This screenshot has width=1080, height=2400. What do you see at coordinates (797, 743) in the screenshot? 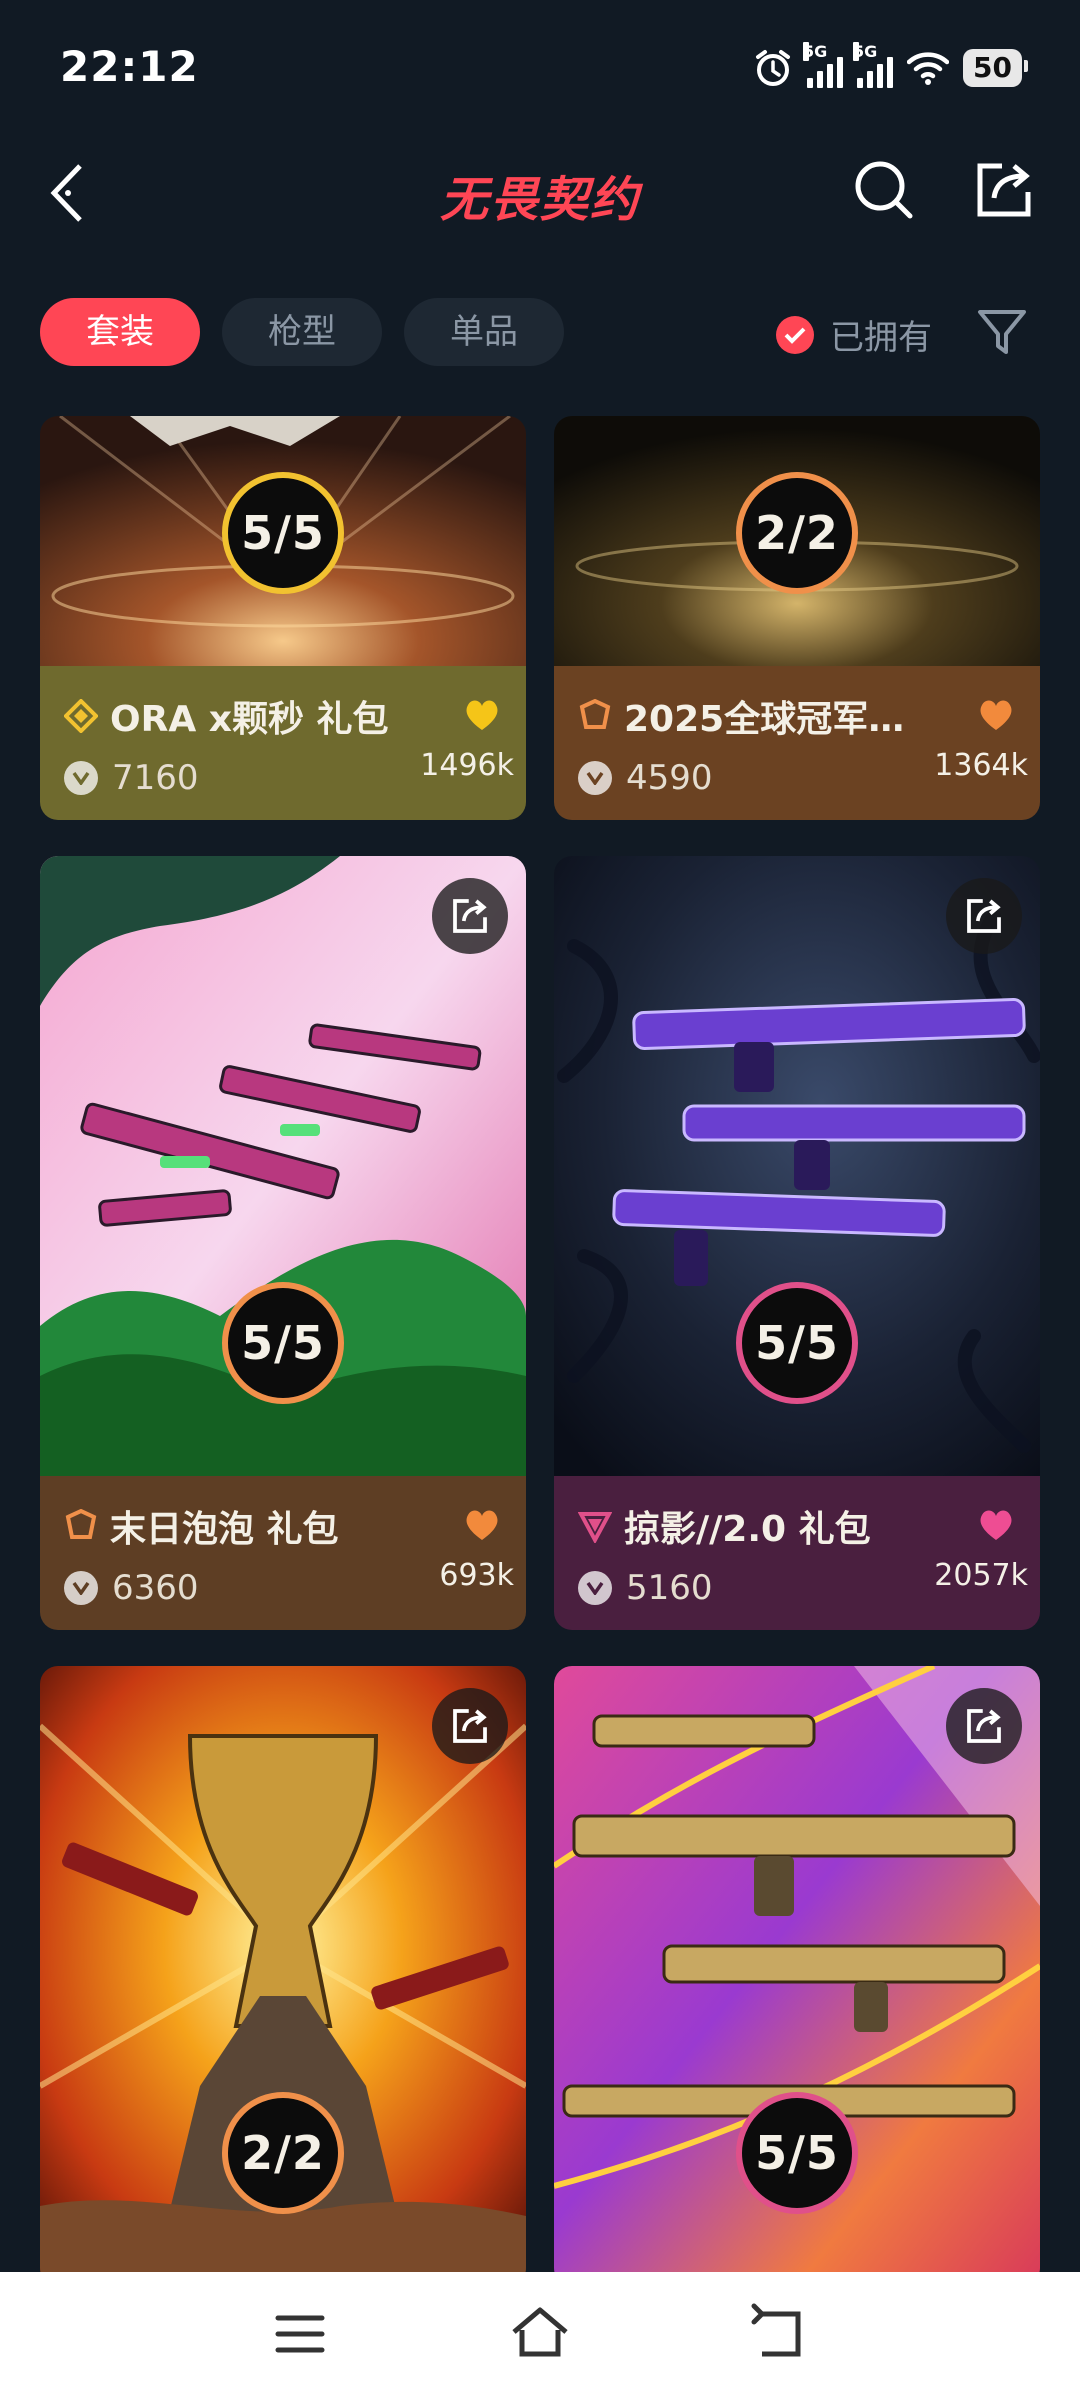
I see `bundle-info: 2025全球冠军… 4590 1364k` at bounding box center [797, 743].